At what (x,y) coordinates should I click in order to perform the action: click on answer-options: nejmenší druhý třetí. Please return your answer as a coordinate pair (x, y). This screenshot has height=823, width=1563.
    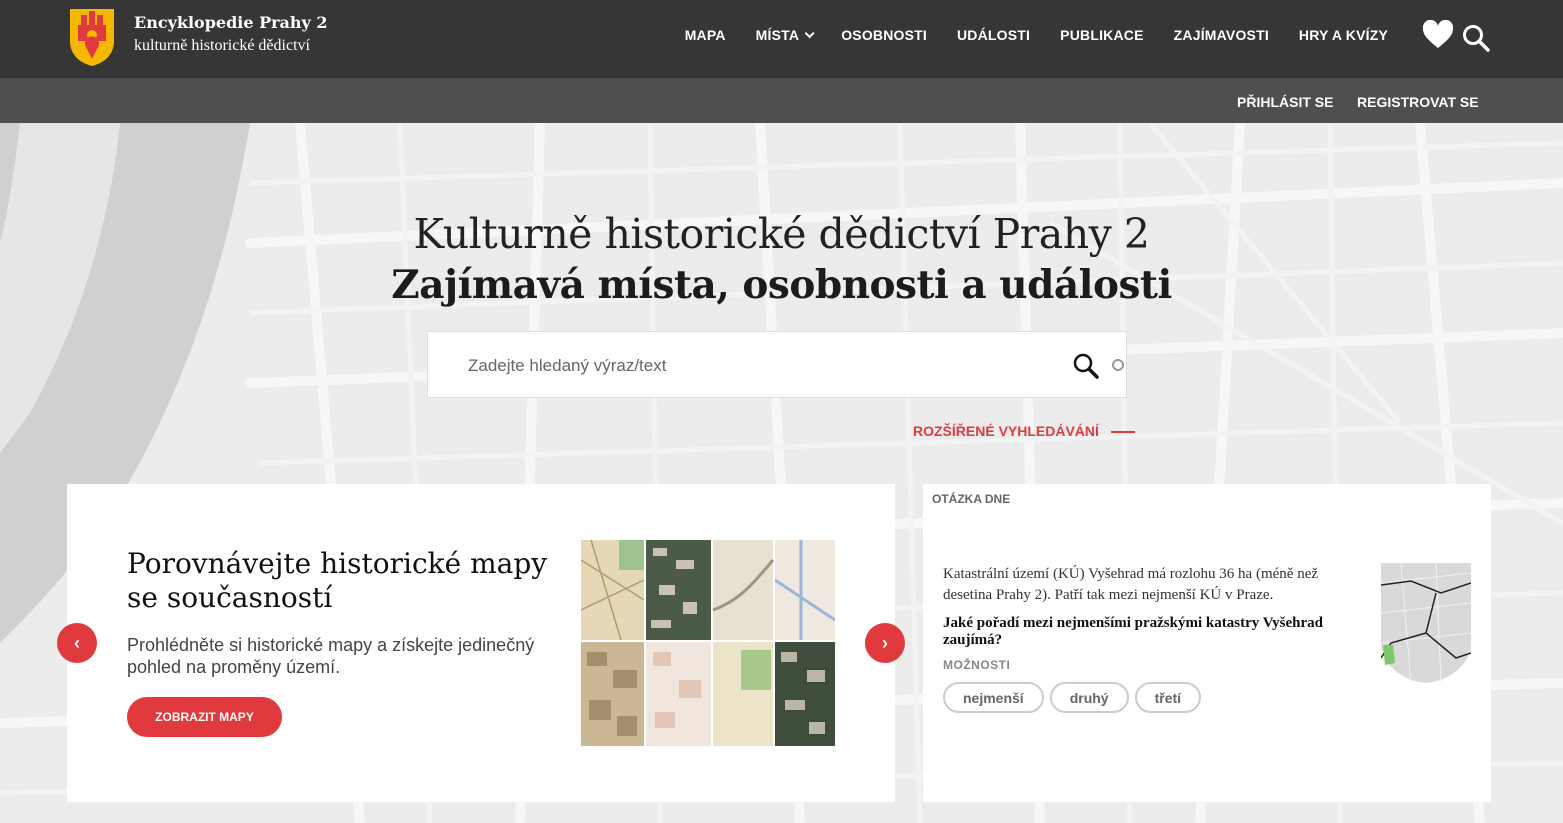
    Looking at the image, I should click on (1072, 697).